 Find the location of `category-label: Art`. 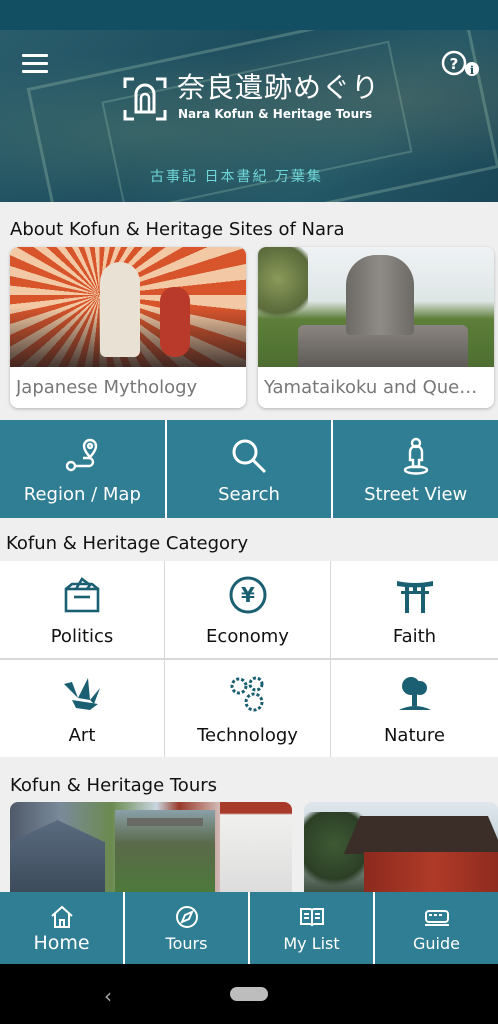

category-label: Art is located at coordinates (82, 735).